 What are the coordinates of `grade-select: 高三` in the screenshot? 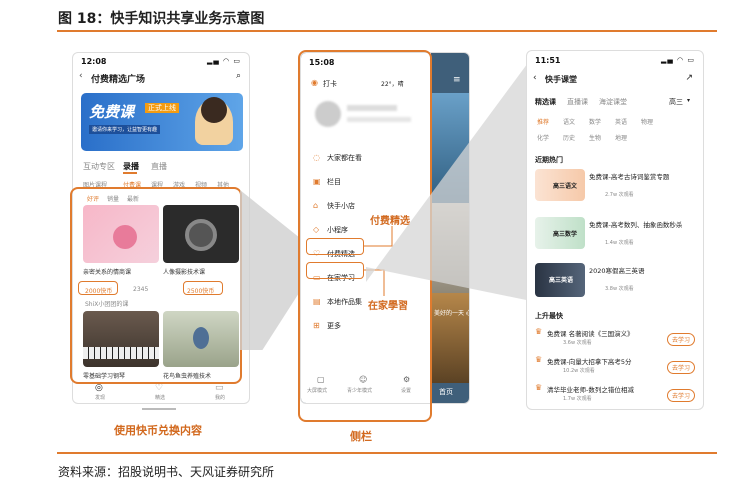 It's located at (676, 102).